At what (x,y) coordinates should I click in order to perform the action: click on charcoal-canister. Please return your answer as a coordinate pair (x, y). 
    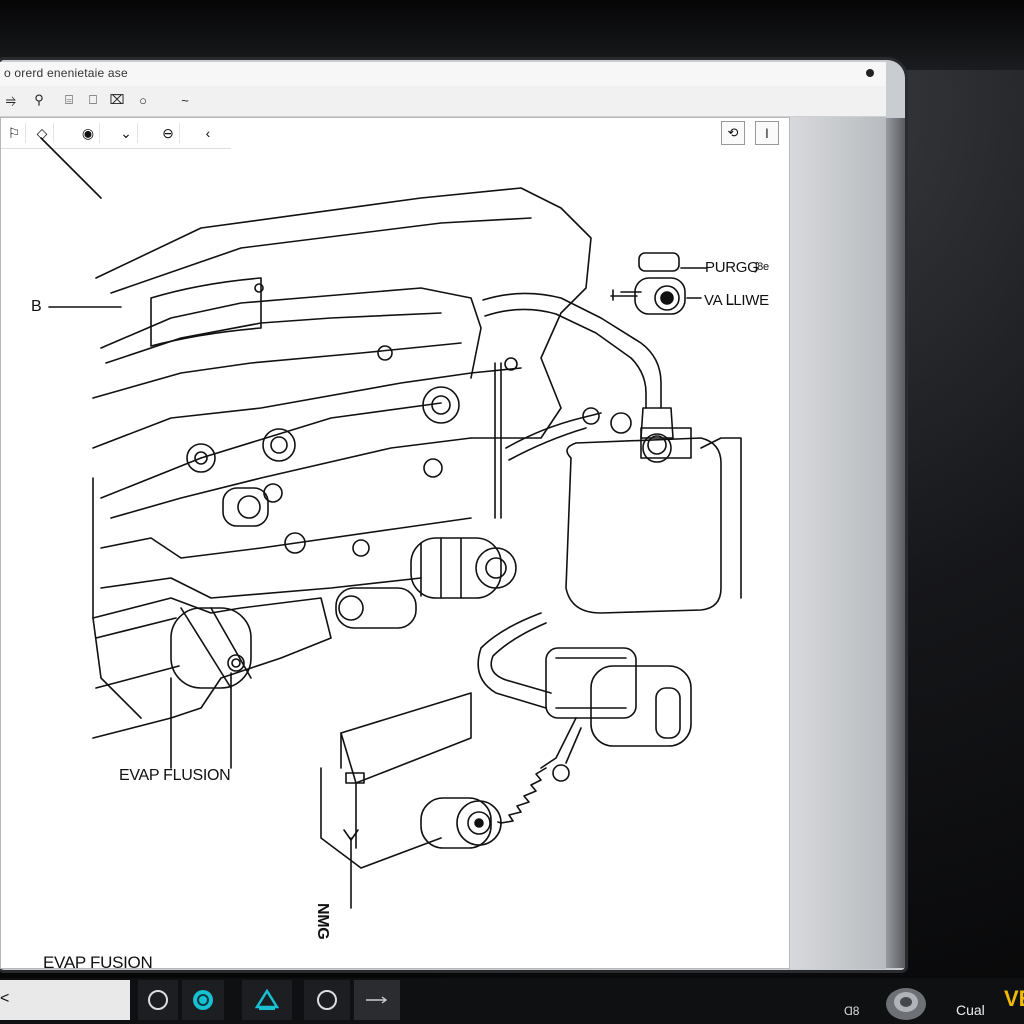
    Looking at the image, I should click on (643, 525).